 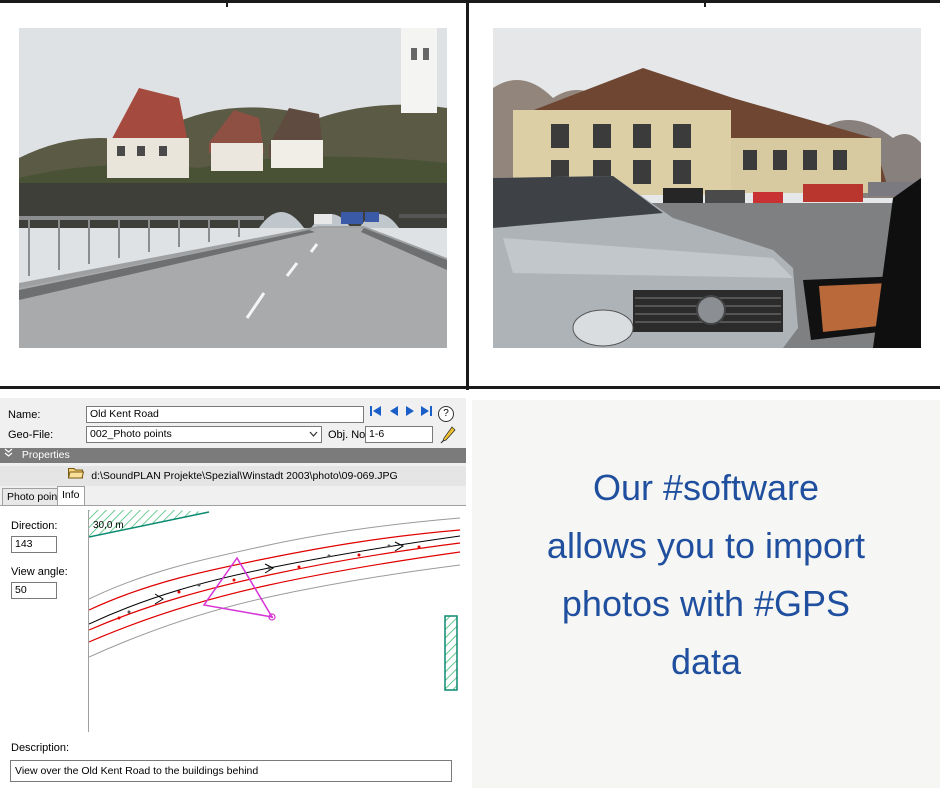 I want to click on map-scale-label: 30,0 m, so click(x=108, y=525).